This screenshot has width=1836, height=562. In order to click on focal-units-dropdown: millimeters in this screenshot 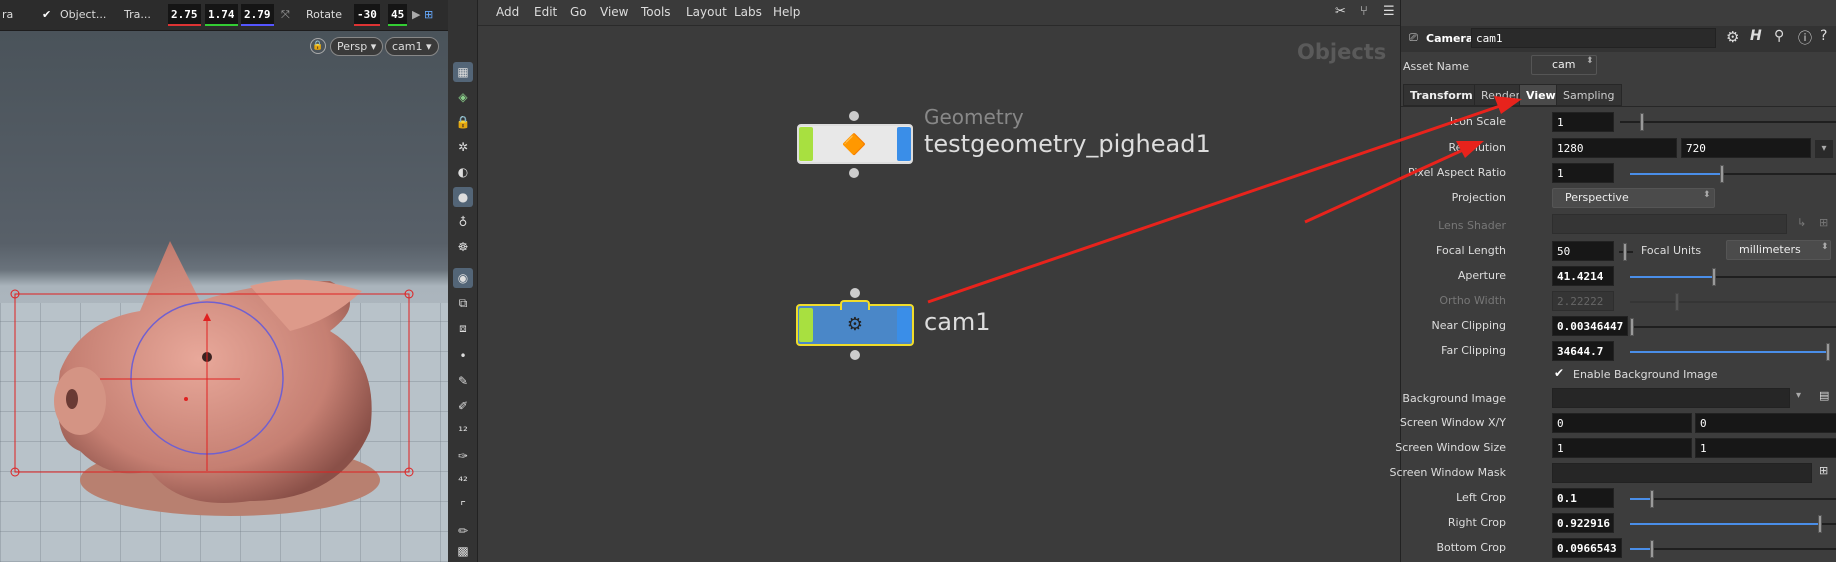, I will do `click(1778, 250)`.